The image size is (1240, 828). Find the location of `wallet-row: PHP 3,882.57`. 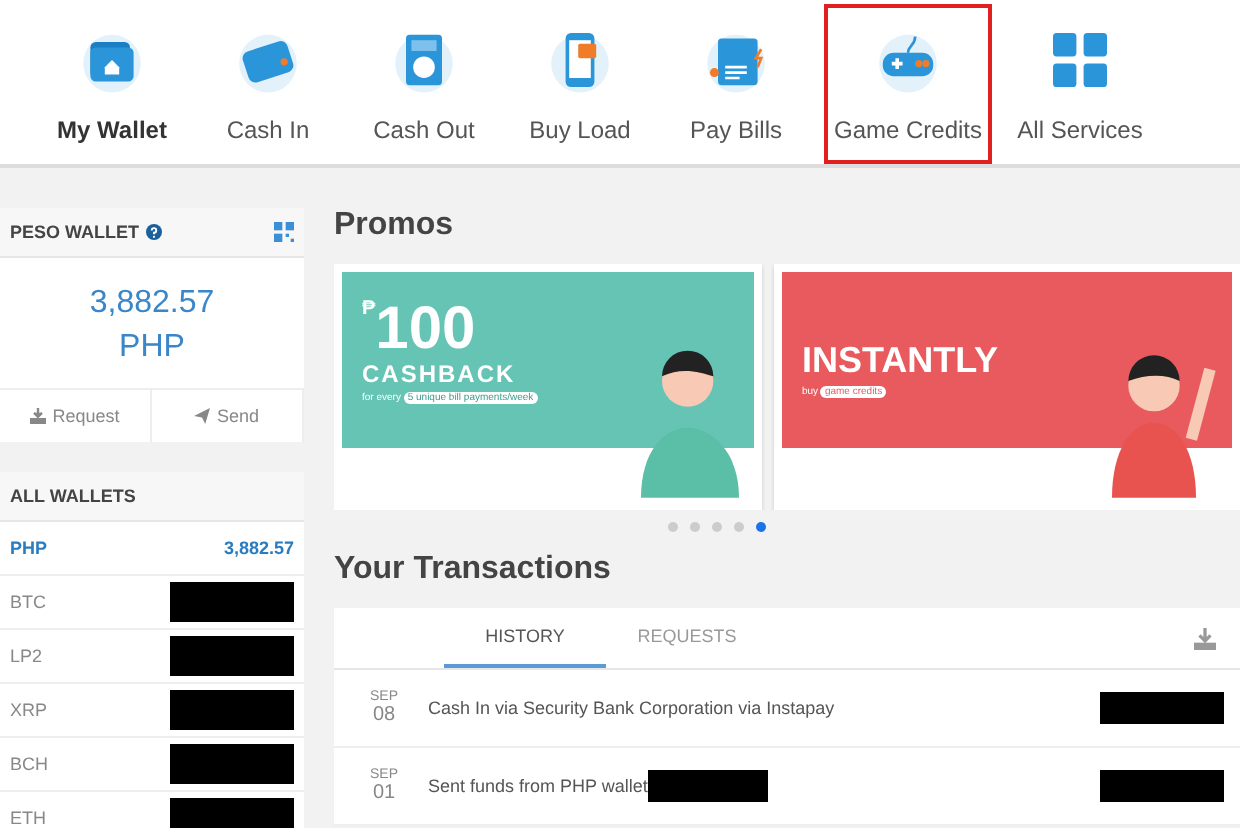

wallet-row: PHP 3,882.57 is located at coordinates (152, 549).